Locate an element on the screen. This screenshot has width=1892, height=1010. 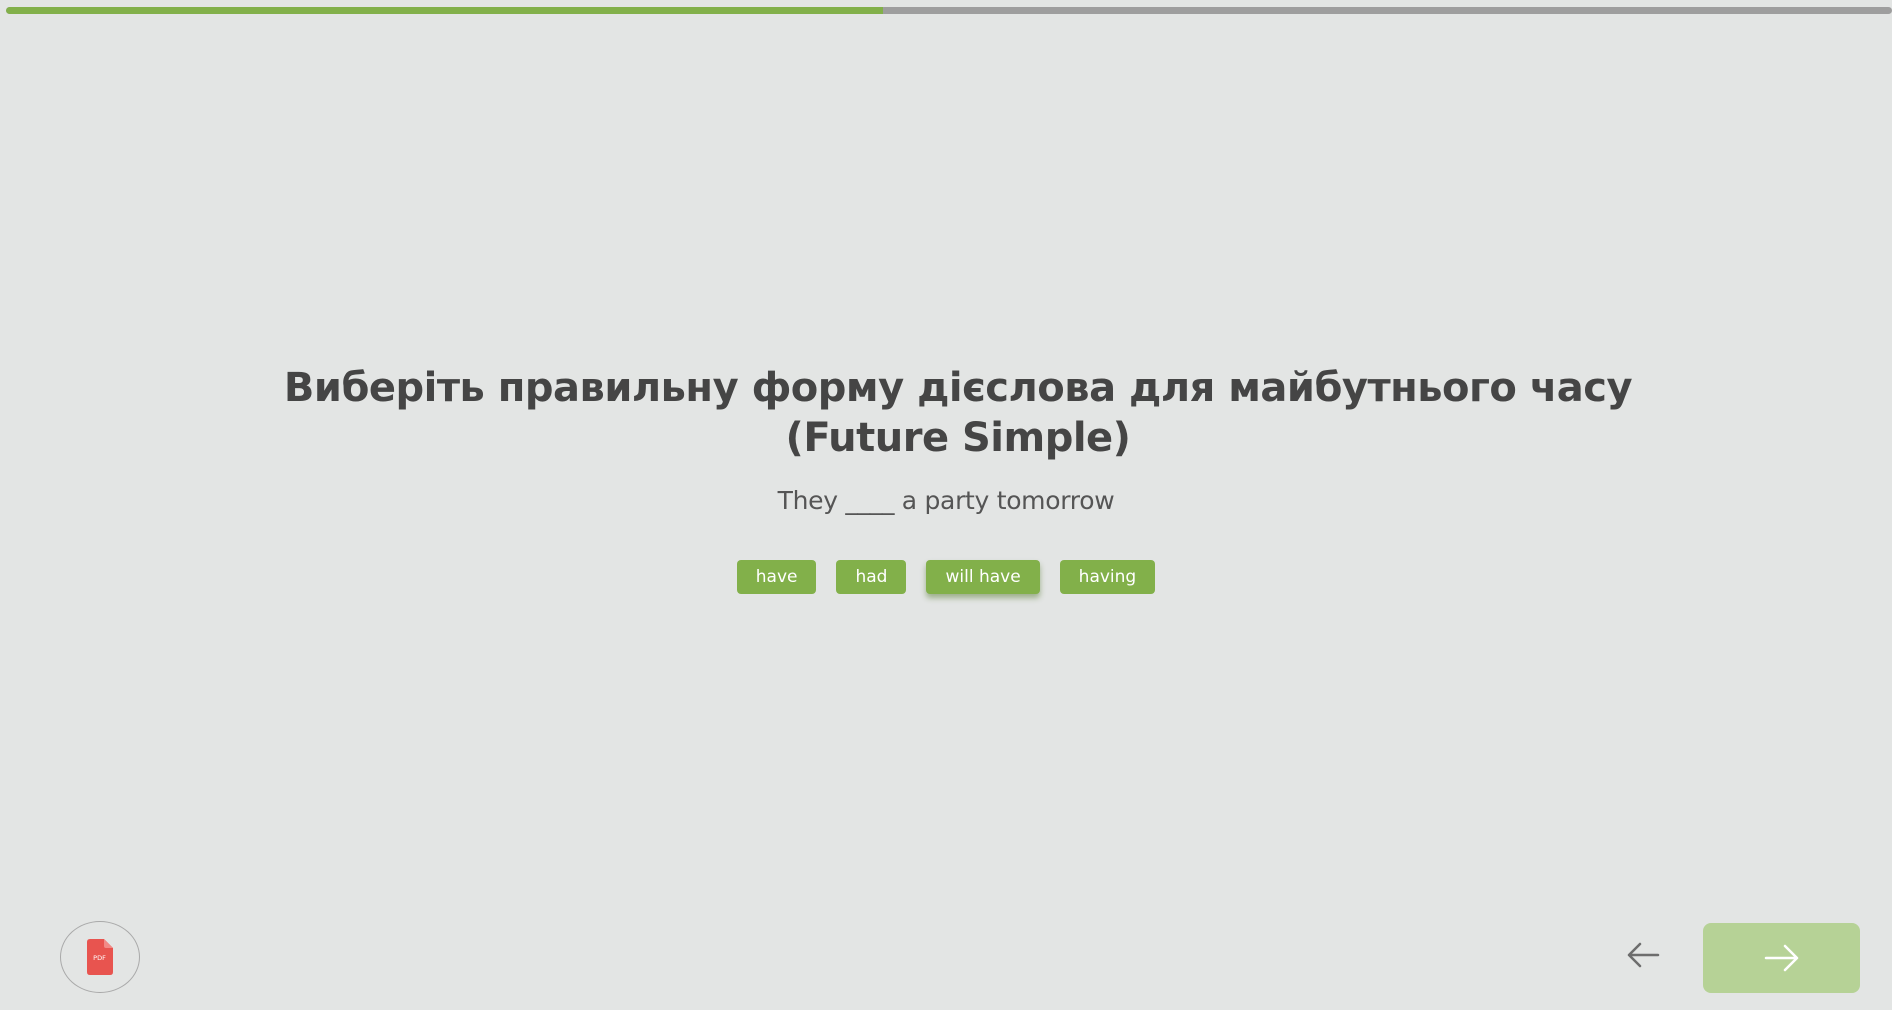
progress-bar is located at coordinates (949, 10).